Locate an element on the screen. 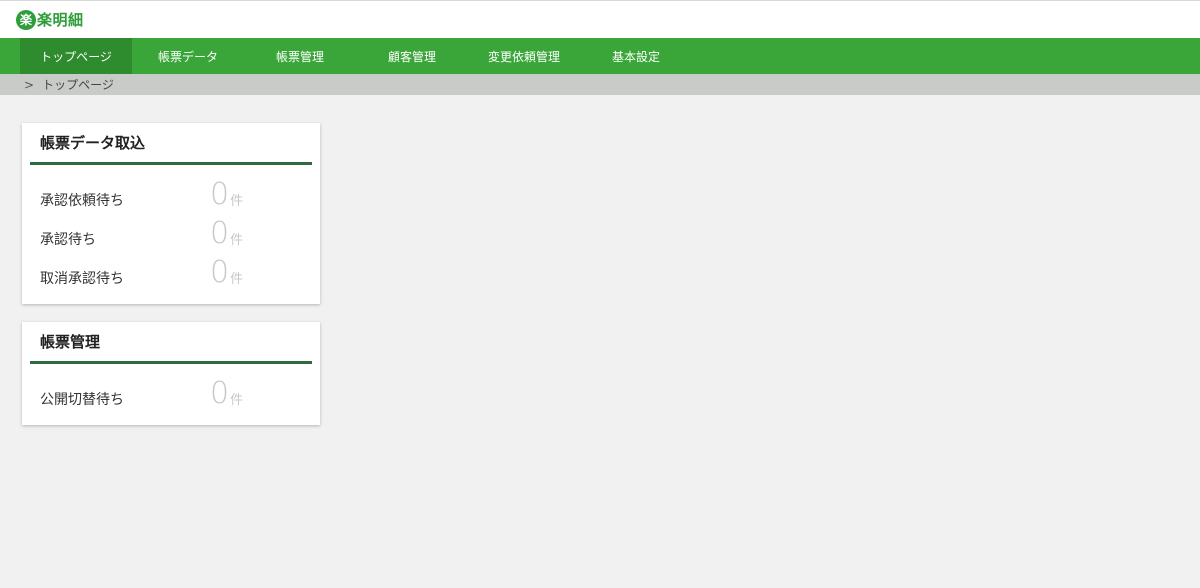  nav-item-label: 変更依頼管理 is located at coordinates (523, 56).